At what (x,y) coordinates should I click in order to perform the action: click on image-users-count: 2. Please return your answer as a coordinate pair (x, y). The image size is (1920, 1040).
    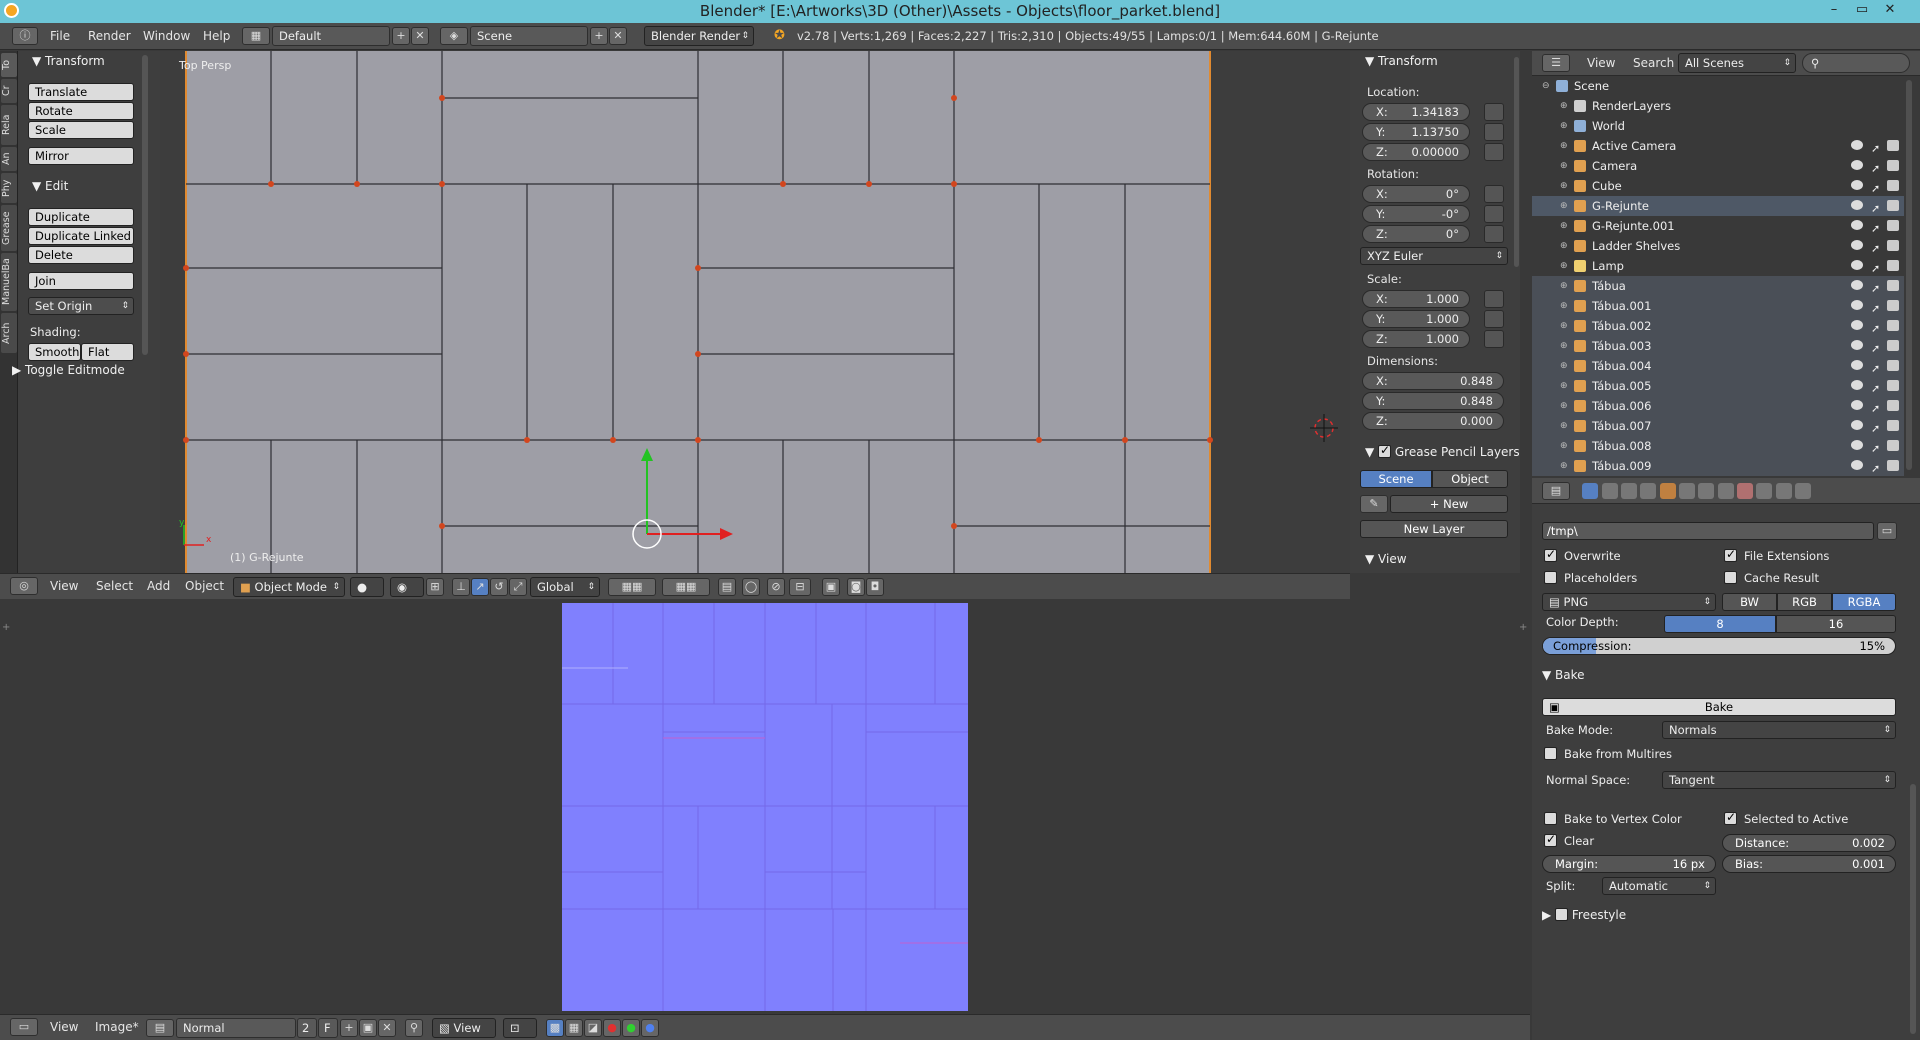
    Looking at the image, I should click on (307, 1028).